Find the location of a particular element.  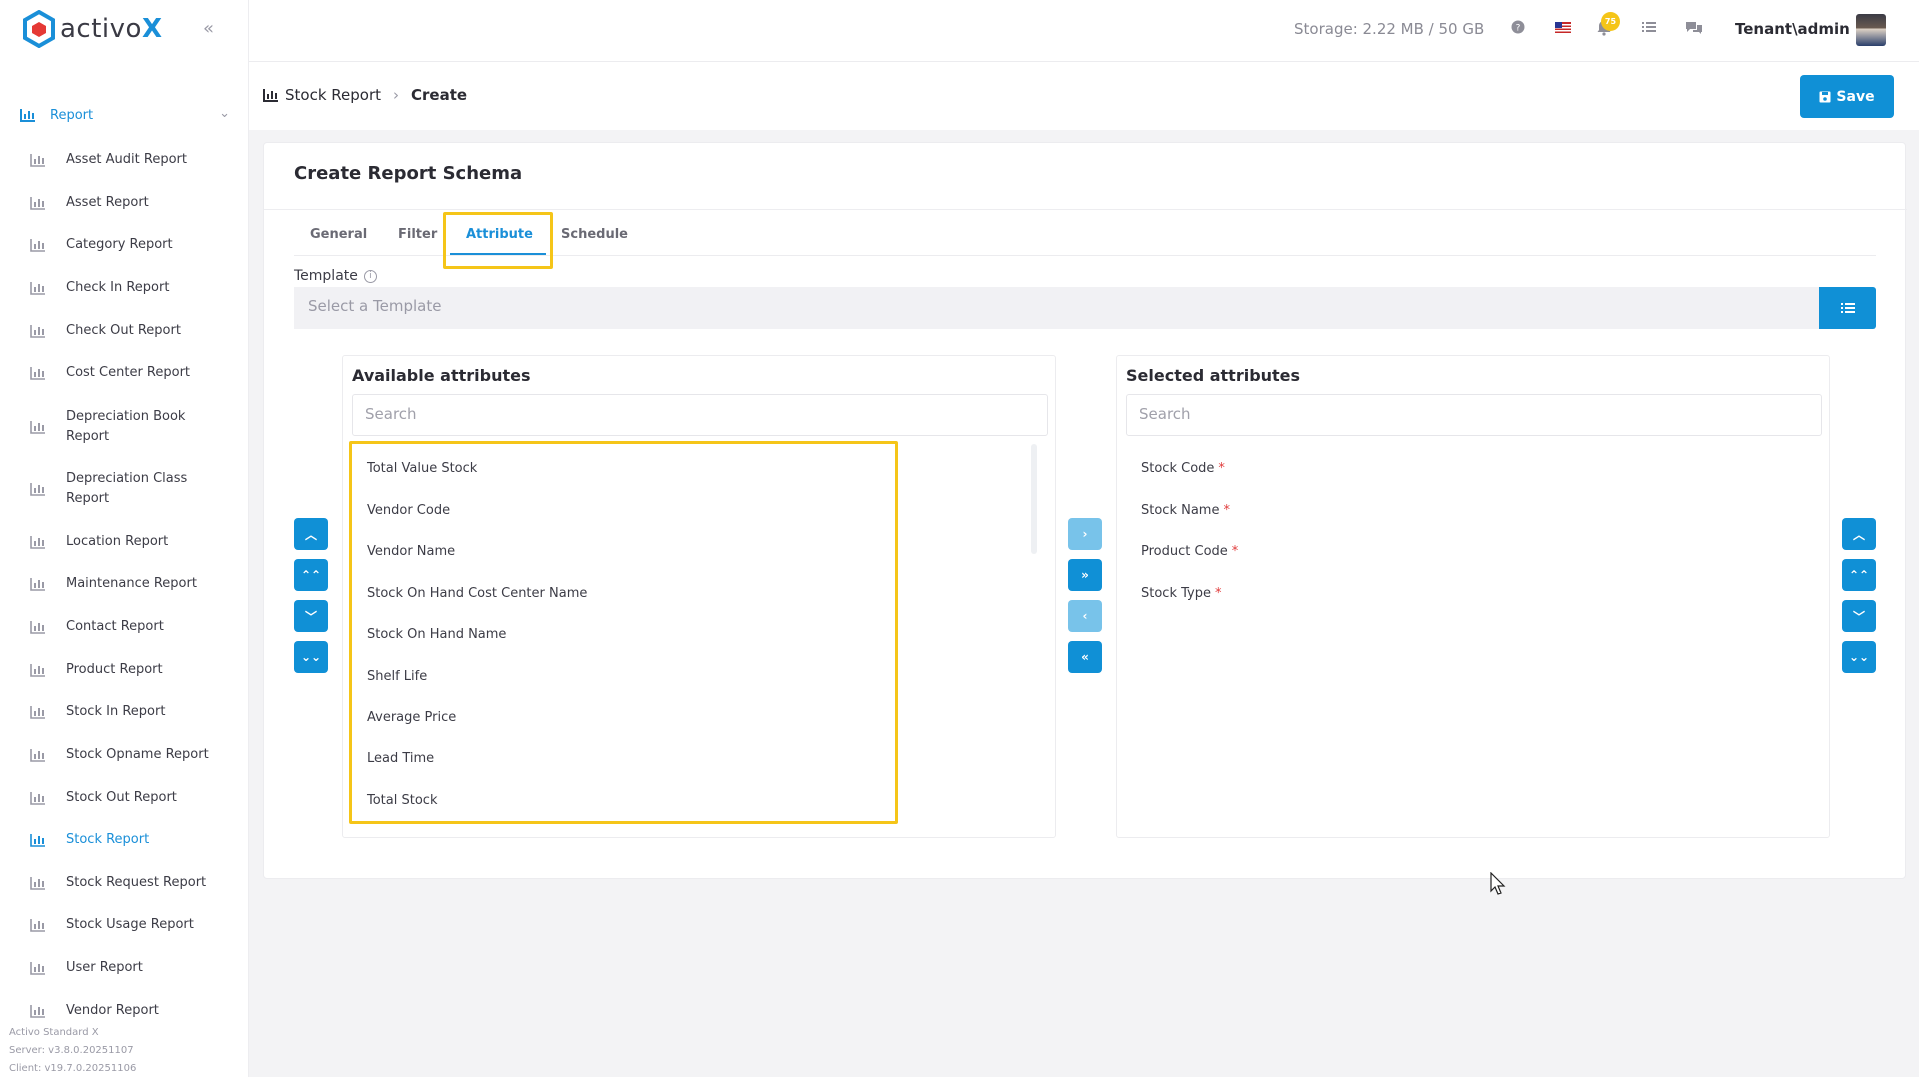

selected-attribute-item: Product Code * is located at coordinates (1189, 551).